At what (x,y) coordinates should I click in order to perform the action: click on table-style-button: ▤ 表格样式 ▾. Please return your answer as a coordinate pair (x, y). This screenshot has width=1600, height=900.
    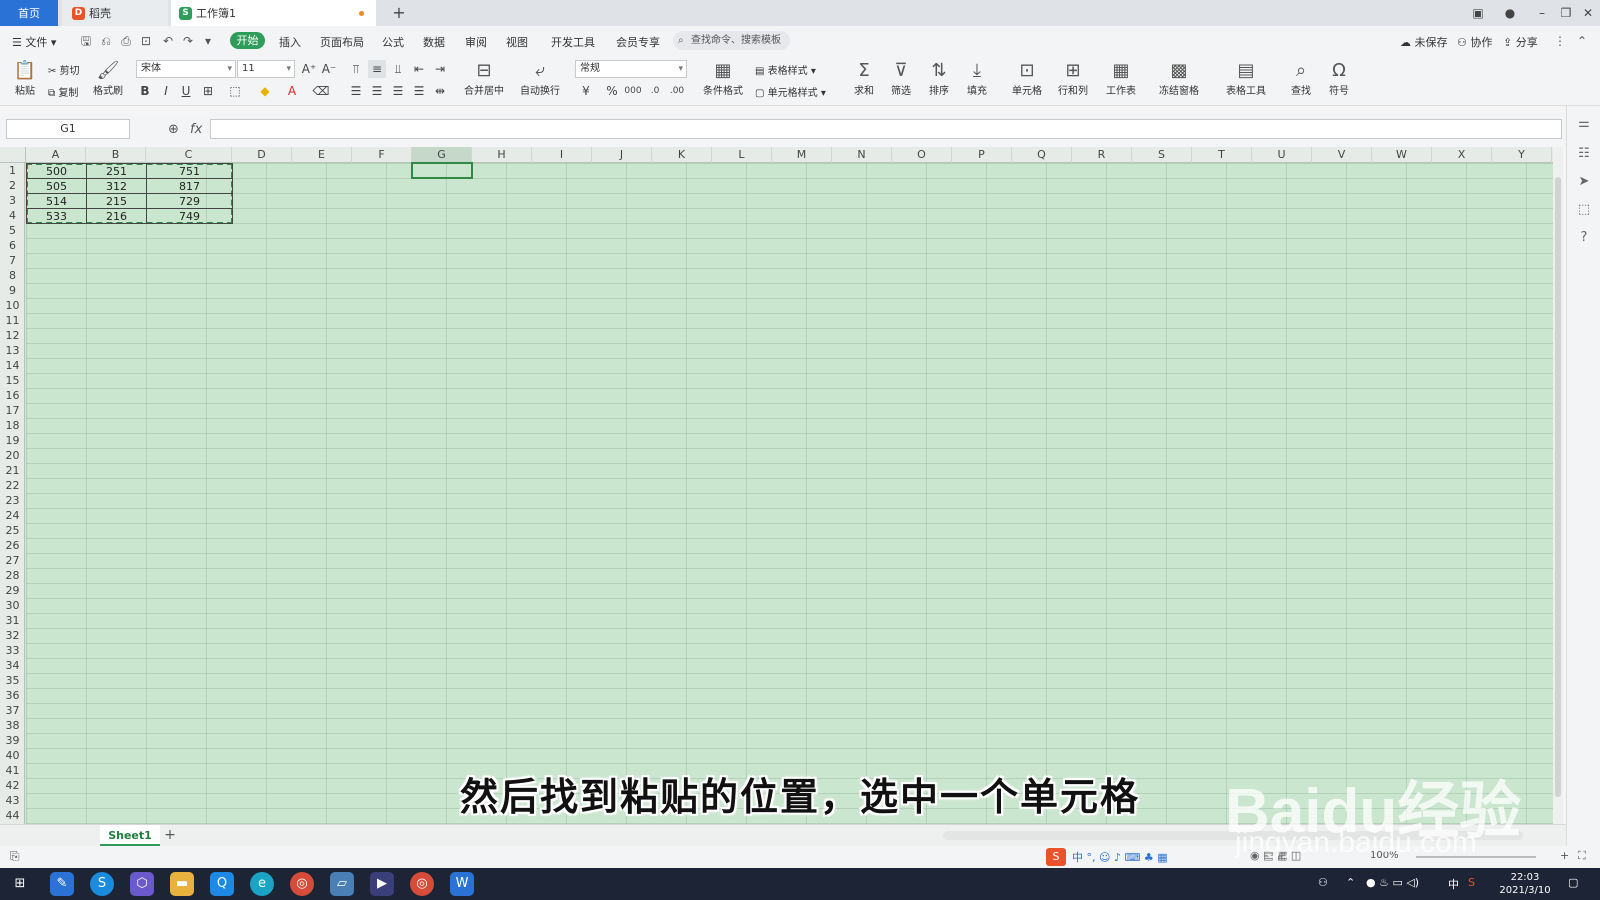
    Looking at the image, I should click on (785, 69).